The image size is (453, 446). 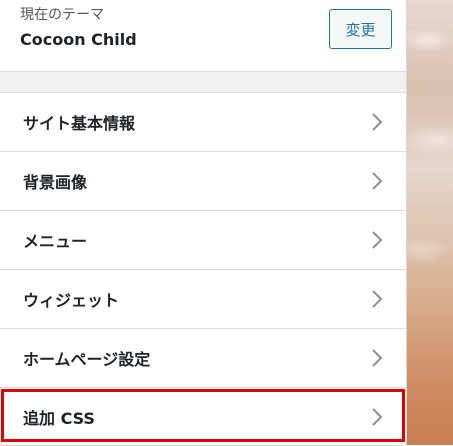 What do you see at coordinates (360, 29) in the screenshot?
I see `change-theme-button: 変更` at bounding box center [360, 29].